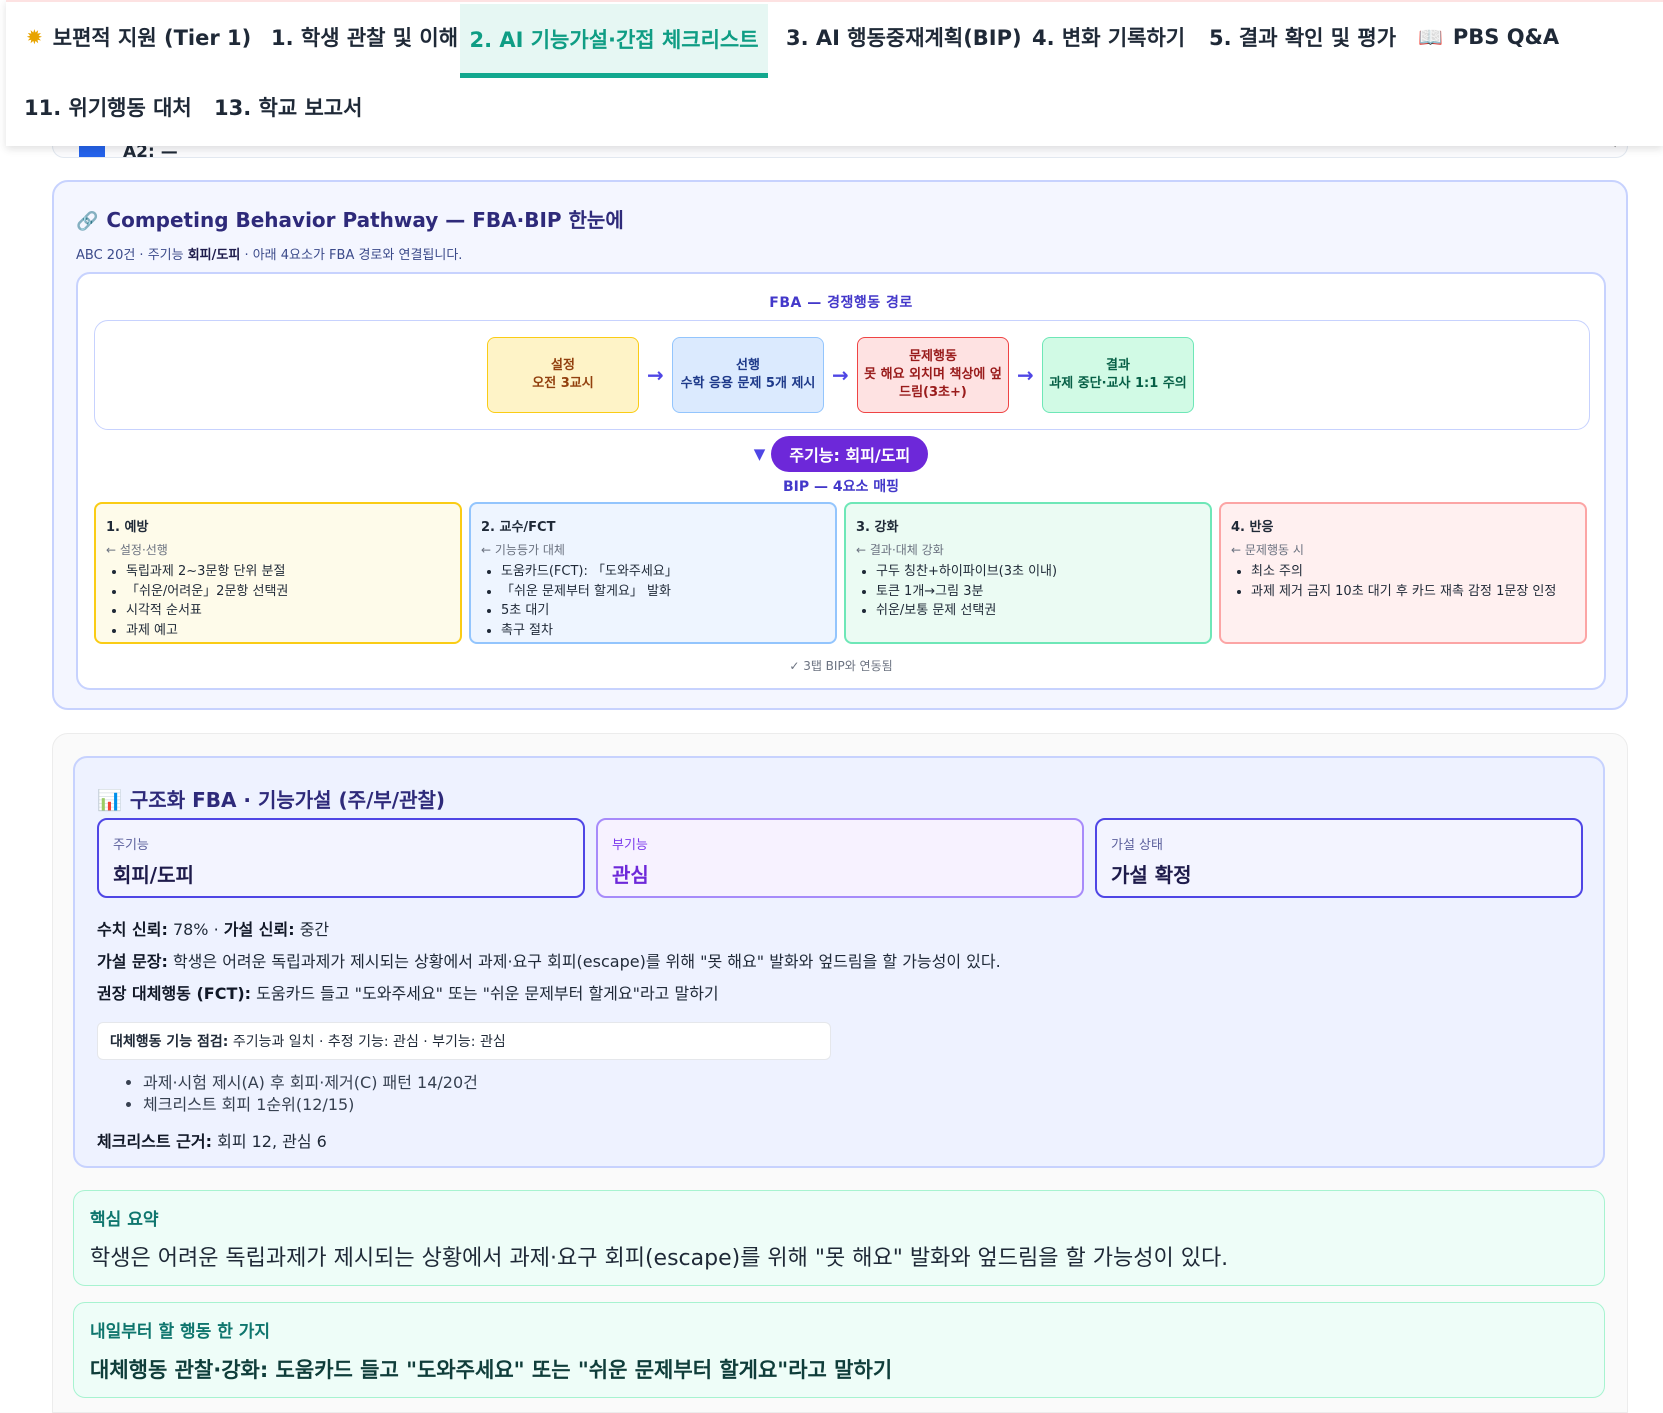 The image size is (1663, 1413). I want to click on tab-crisis: 11. 위기행동 대처, so click(108, 107).